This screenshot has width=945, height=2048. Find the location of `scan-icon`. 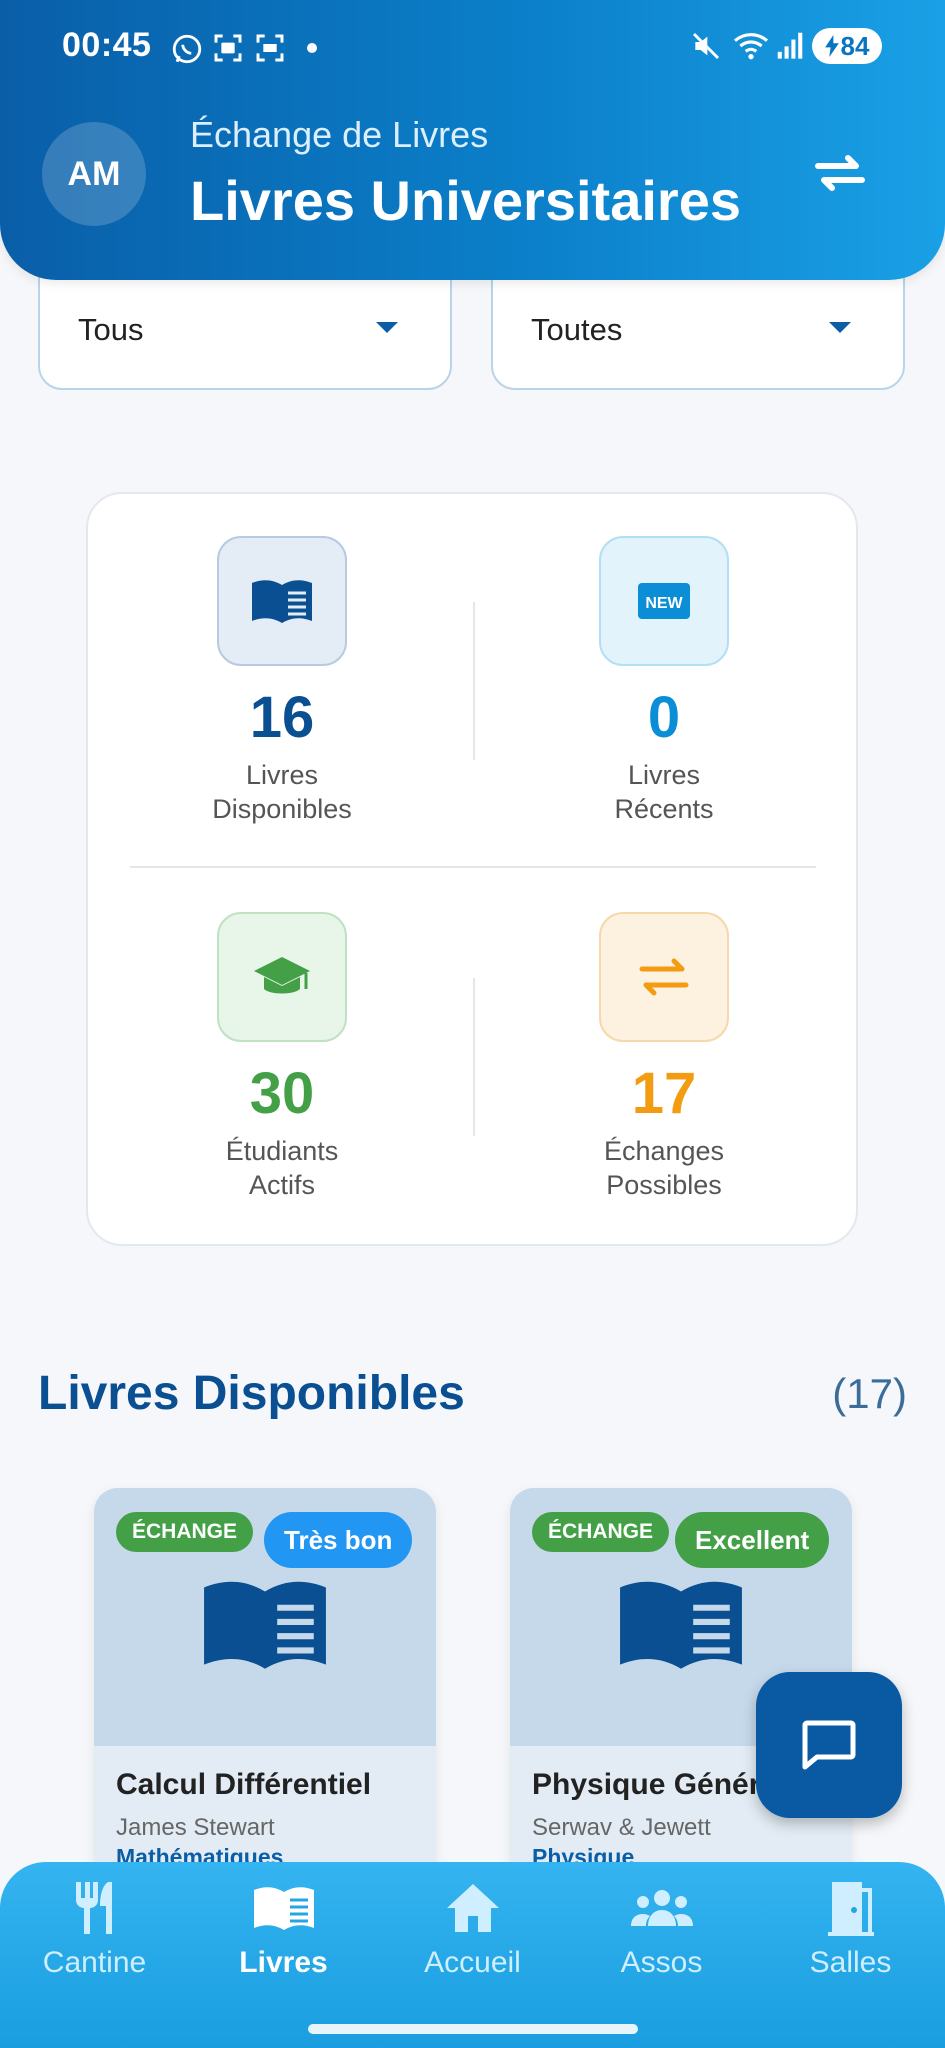

scan-icon is located at coordinates (270, 48).